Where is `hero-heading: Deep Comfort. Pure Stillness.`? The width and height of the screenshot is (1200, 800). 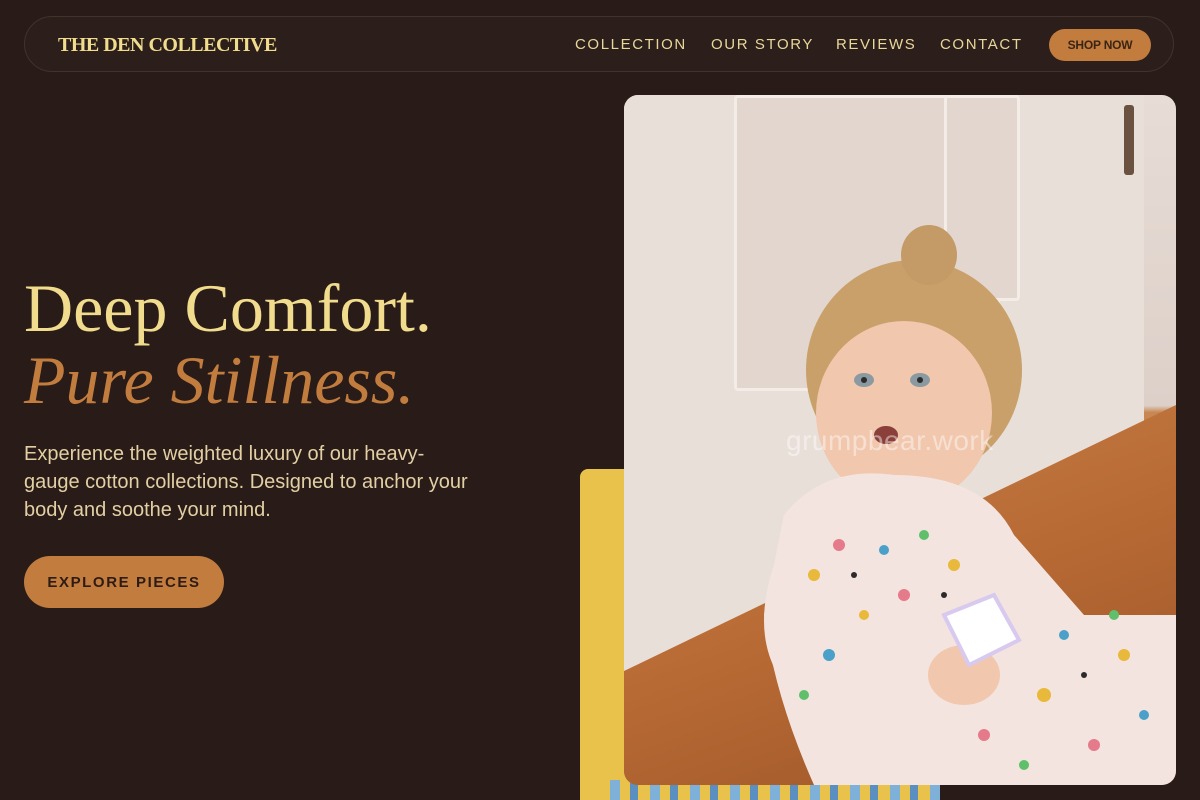 hero-heading: Deep Comfort. Pure Stillness. is located at coordinates (228, 344).